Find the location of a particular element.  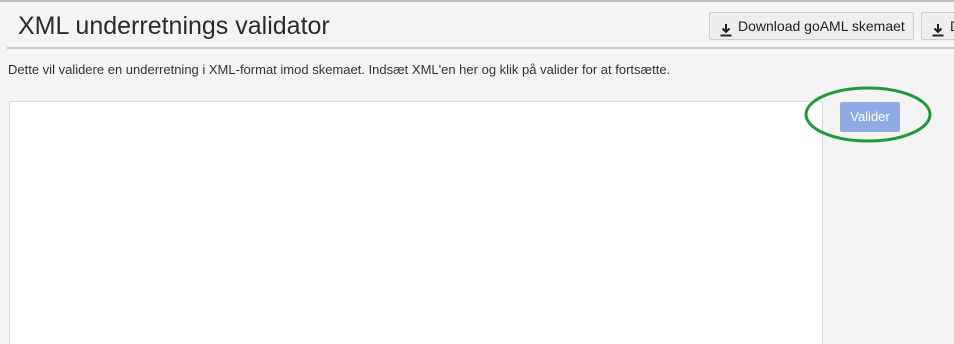

validate-button: Valider is located at coordinates (870, 117).